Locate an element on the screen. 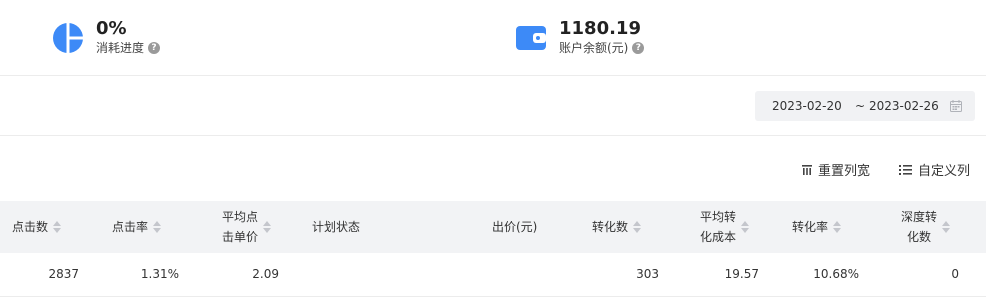  column-width-icon is located at coordinates (807, 169).